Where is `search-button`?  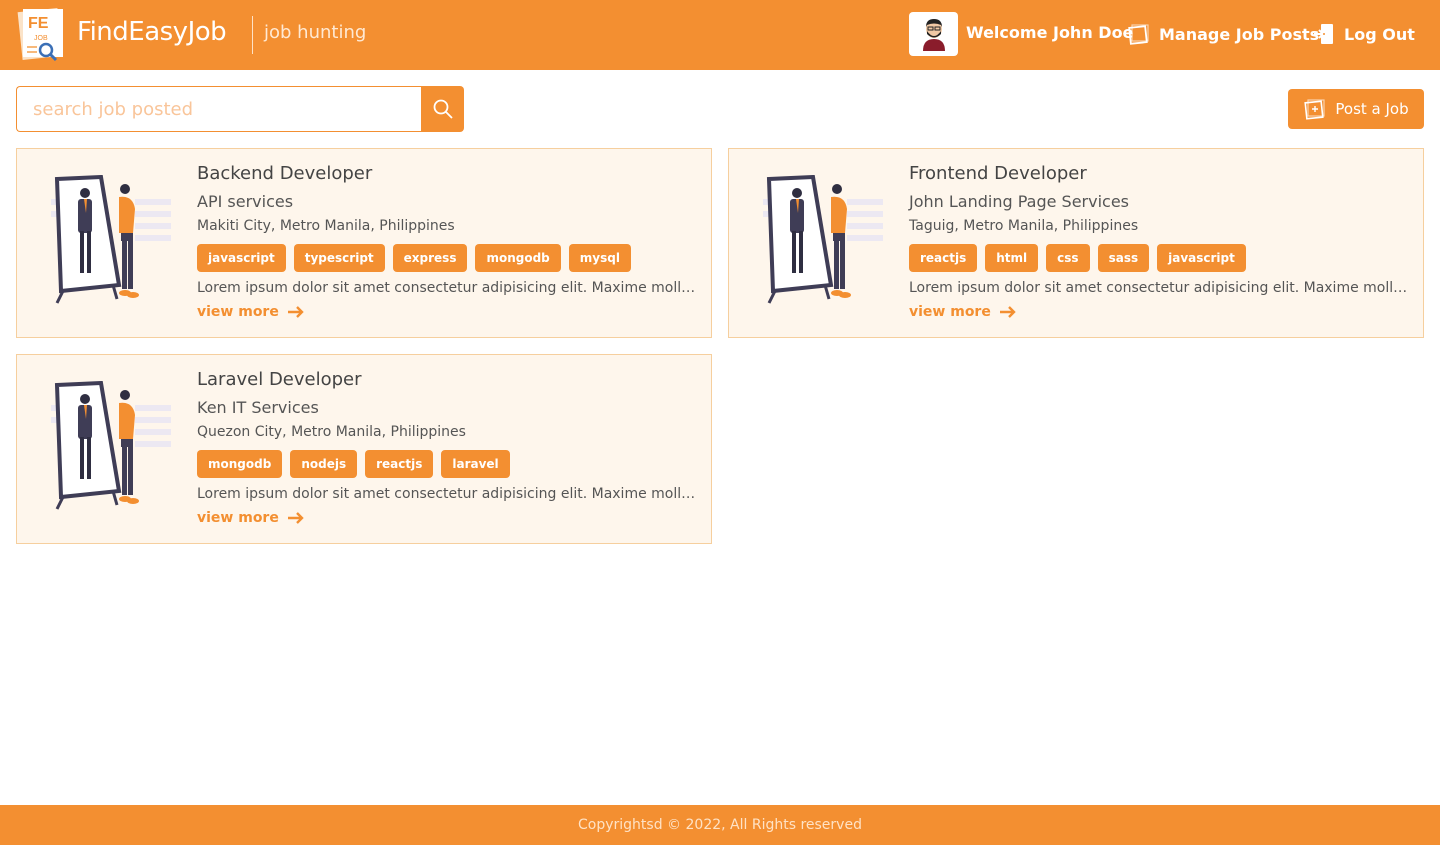
search-button is located at coordinates (442, 109).